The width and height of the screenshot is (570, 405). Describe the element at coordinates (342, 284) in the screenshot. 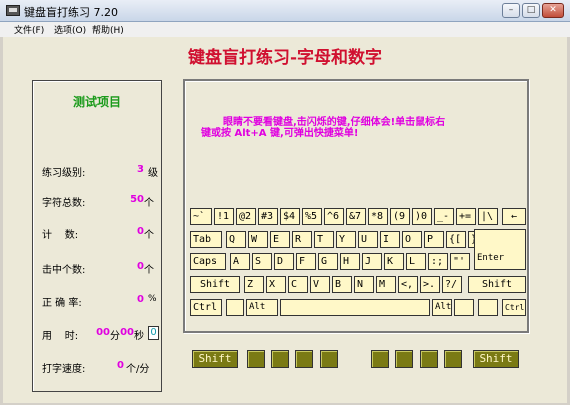

I see `key-b: B` at that location.